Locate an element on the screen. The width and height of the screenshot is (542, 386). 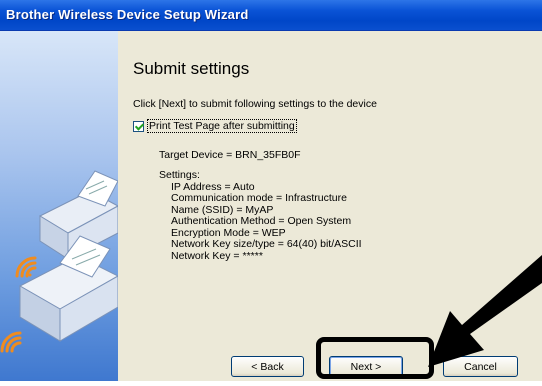
printer-illustration is located at coordinates (60, 261).